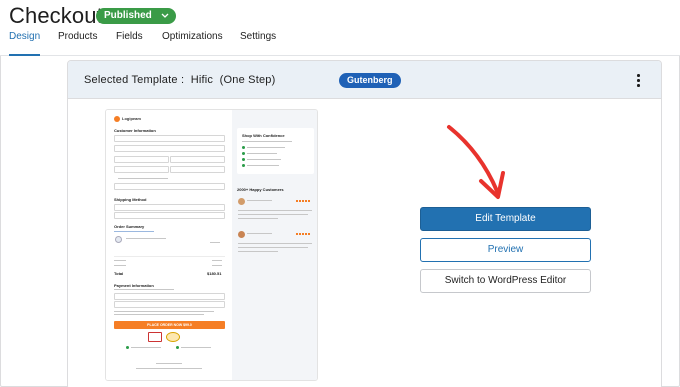 This screenshot has width=680, height=387. What do you see at coordinates (128, 15) in the screenshot?
I see `status-label: Published` at bounding box center [128, 15].